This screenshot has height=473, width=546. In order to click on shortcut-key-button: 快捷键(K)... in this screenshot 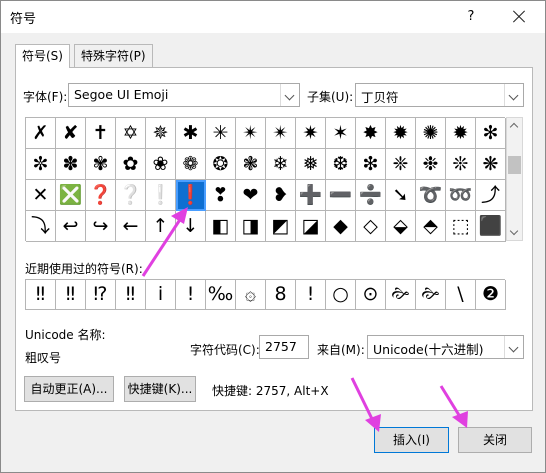, I will do `click(160, 389)`.